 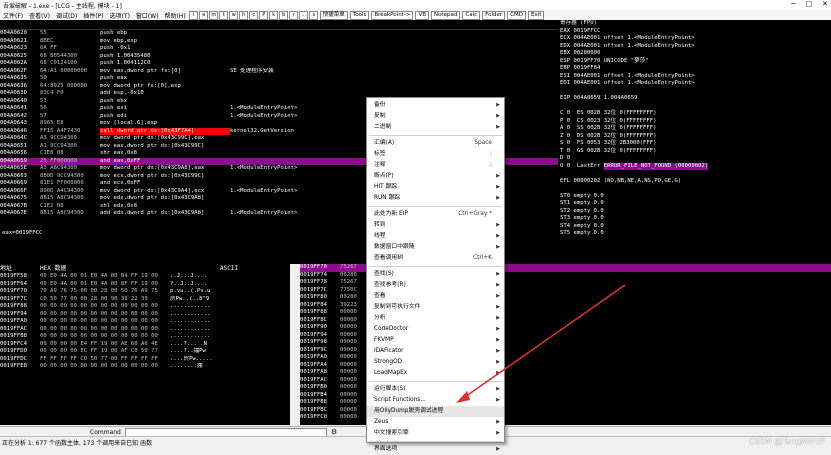 What do you see at coordinates (435, 247) in the screenshot?
I see `context-menu-item: 数据窗口中跟随 ▶` at bounding box center [435, 247].